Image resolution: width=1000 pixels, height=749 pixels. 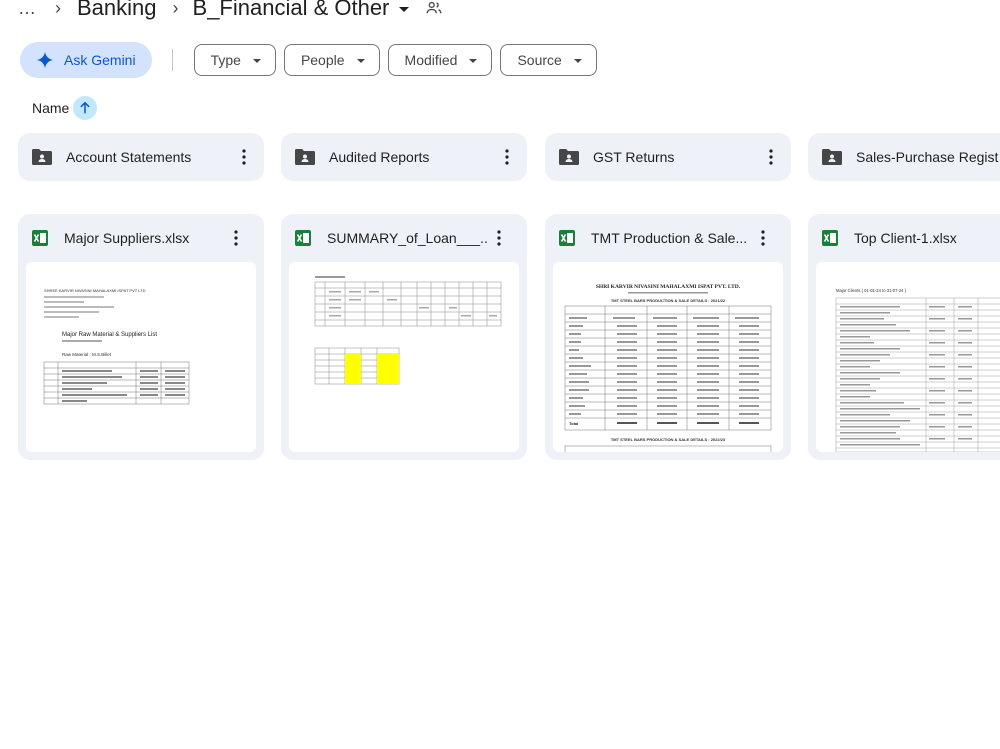 What do you see at coordinates (379, 157) in the screenshot?
I see `folder-name: Audited Reports` at bounding box center [379, 157].